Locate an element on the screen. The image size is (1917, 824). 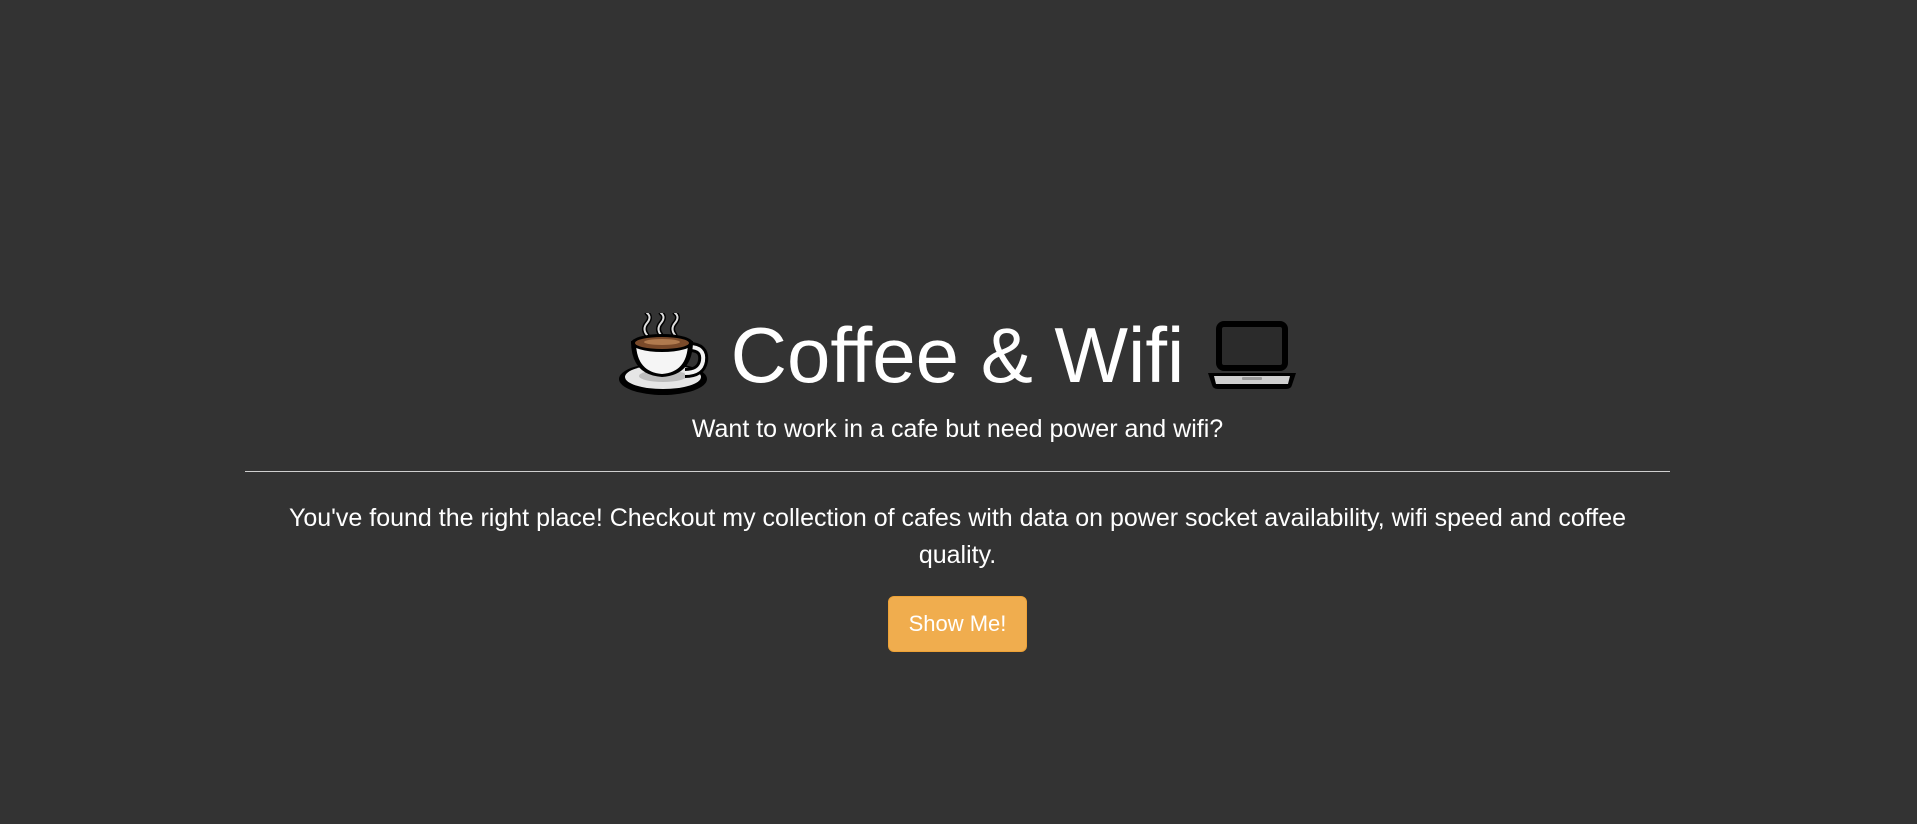
page-title: Coffee & Wifi is located at coordinates (957, 355).